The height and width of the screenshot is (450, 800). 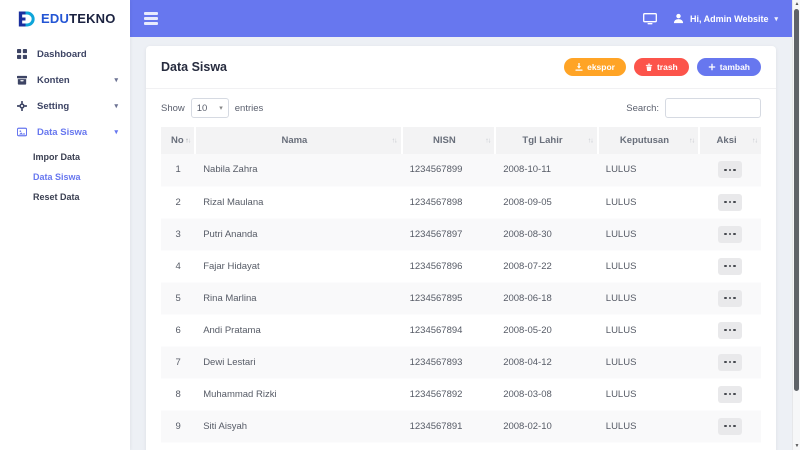 What do you see at coordinates (527, 330) in the screenshot?
I see `cell-tgl-lahir: 2008-05-20` at bounding box center [527, 330].